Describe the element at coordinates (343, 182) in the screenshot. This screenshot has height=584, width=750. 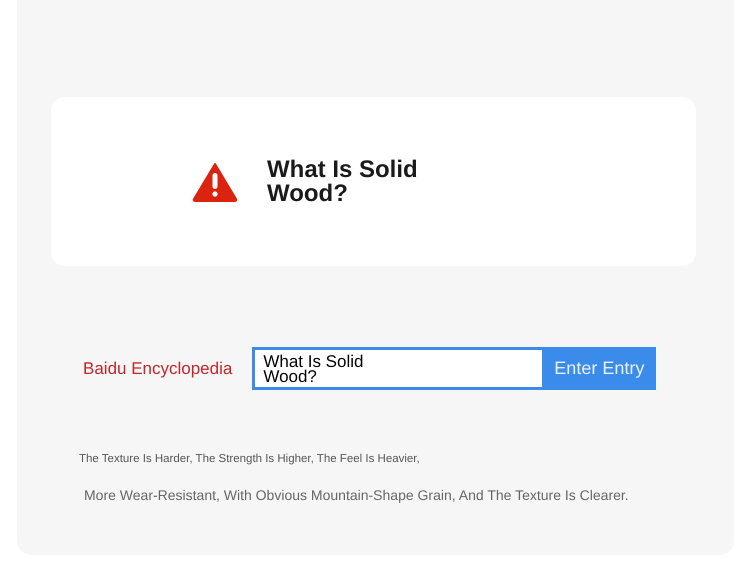
I see `notice-title: What Is Solid Wood?` at that location.